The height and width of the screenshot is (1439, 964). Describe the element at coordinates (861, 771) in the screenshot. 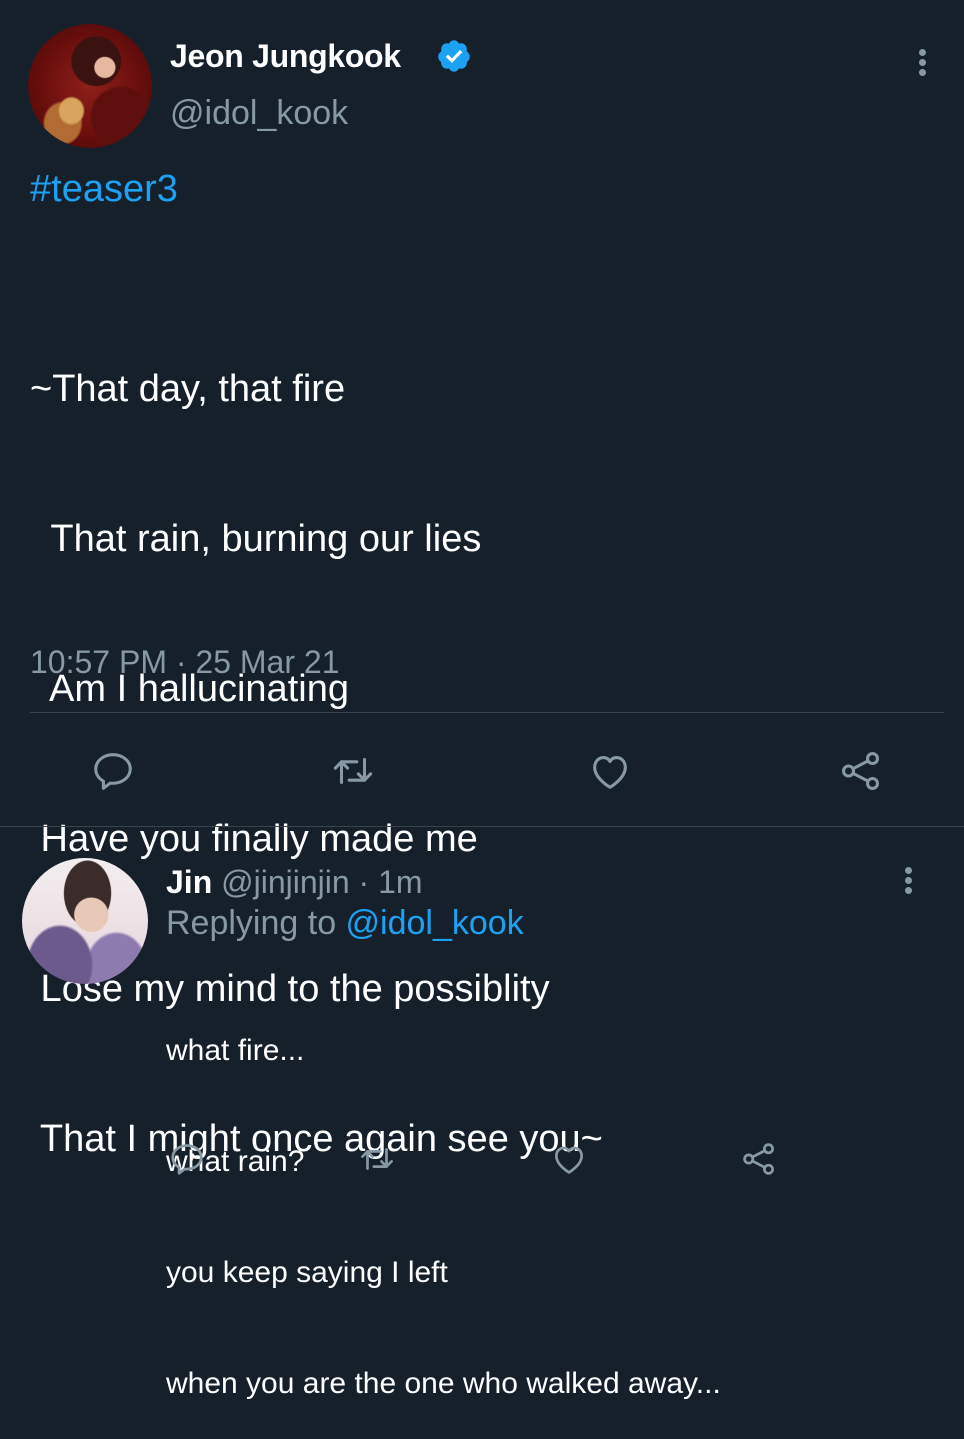

I see `share-icon` at that location.